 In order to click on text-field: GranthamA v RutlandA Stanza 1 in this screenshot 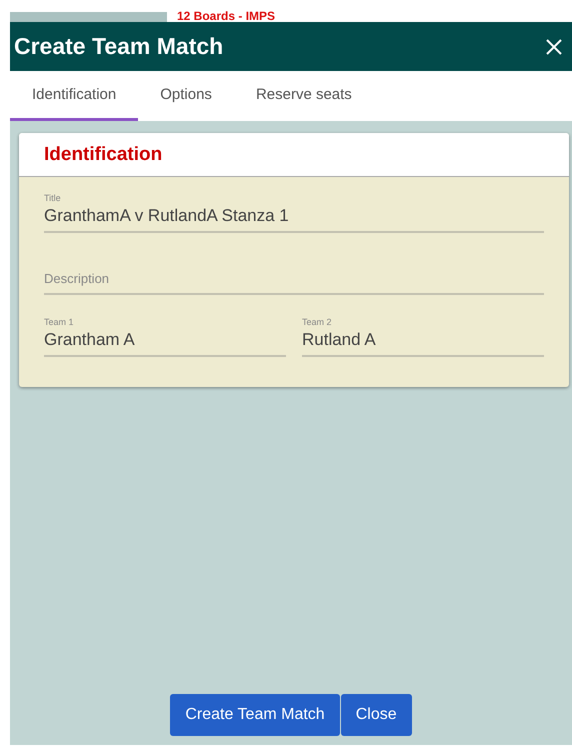, I will do `click(294, 218)`.